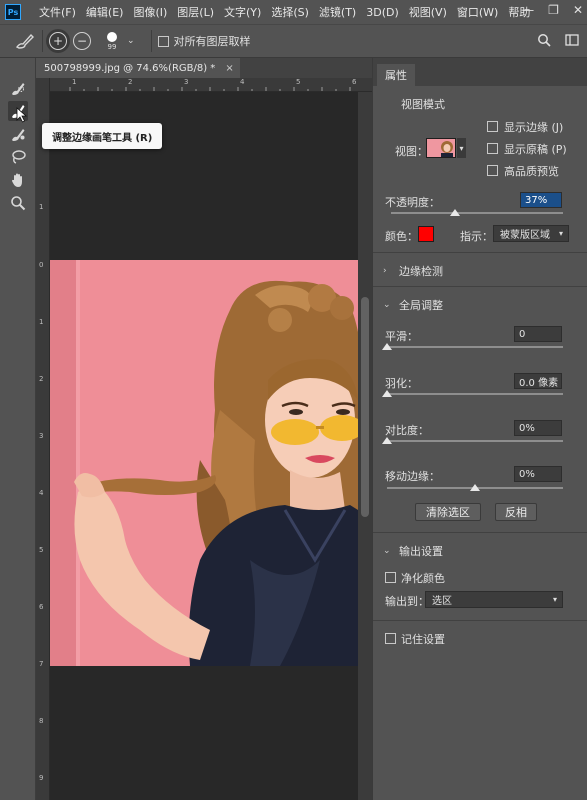 The image size is (587, 800). What do you see at coordinates (102, 136) in the screenshot?
I see `tool-tooltip: 调整边缘画笔工具 (R)` at bounding box center [102, 136].